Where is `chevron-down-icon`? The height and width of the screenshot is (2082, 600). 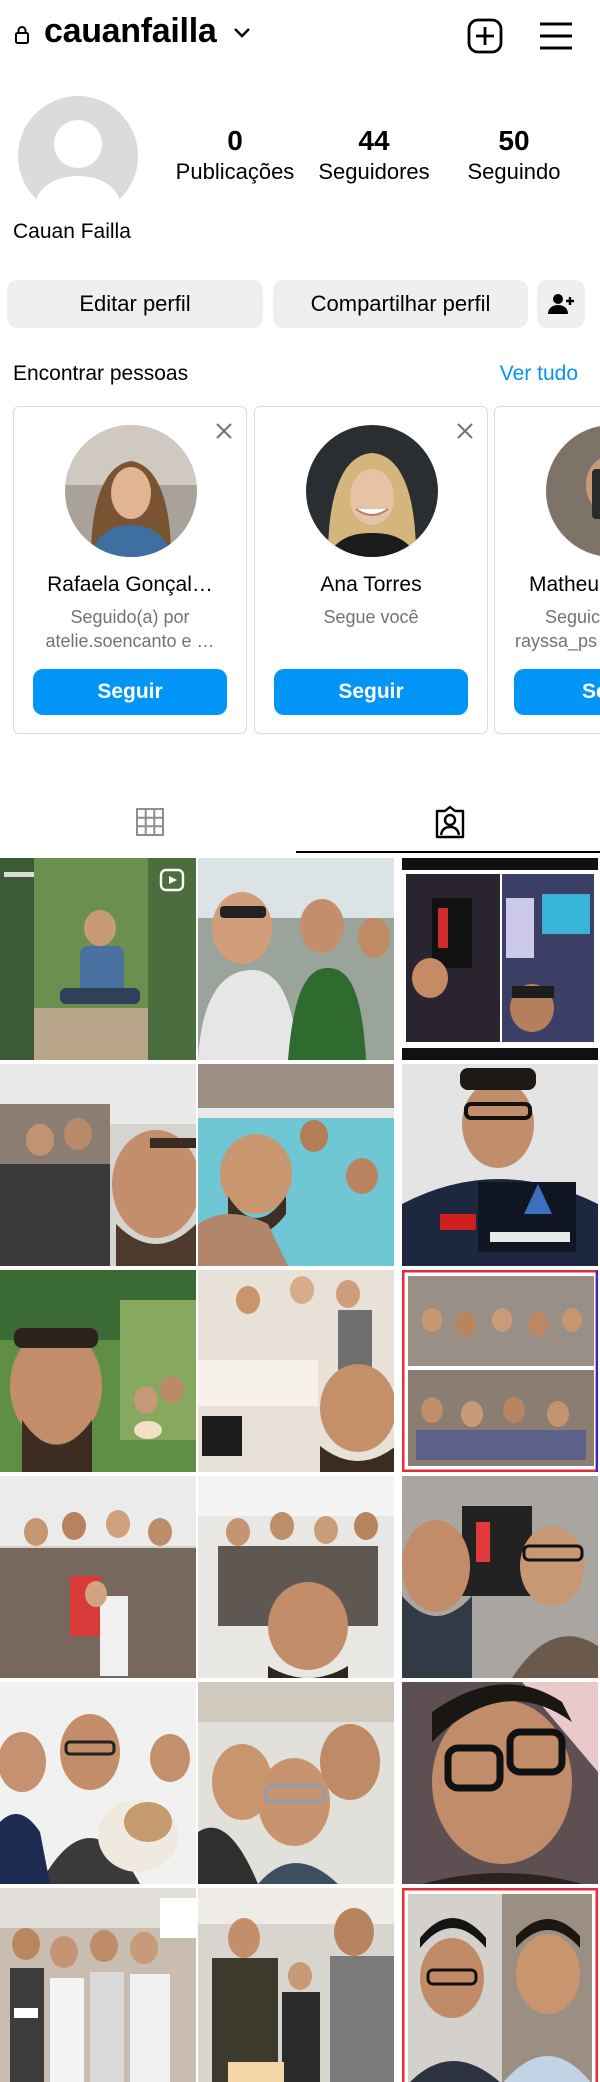 chevron-down-icon is located at coordinates (242, 33).